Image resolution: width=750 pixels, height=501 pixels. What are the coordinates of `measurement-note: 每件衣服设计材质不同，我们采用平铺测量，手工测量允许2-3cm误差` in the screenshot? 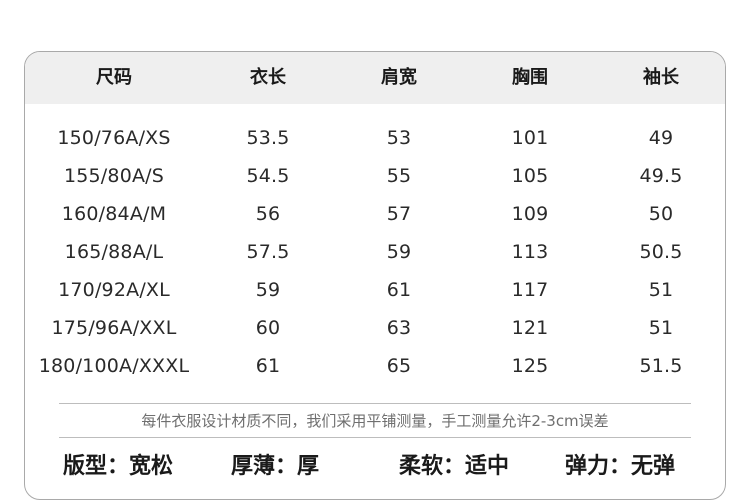 It's located at (375, 421).